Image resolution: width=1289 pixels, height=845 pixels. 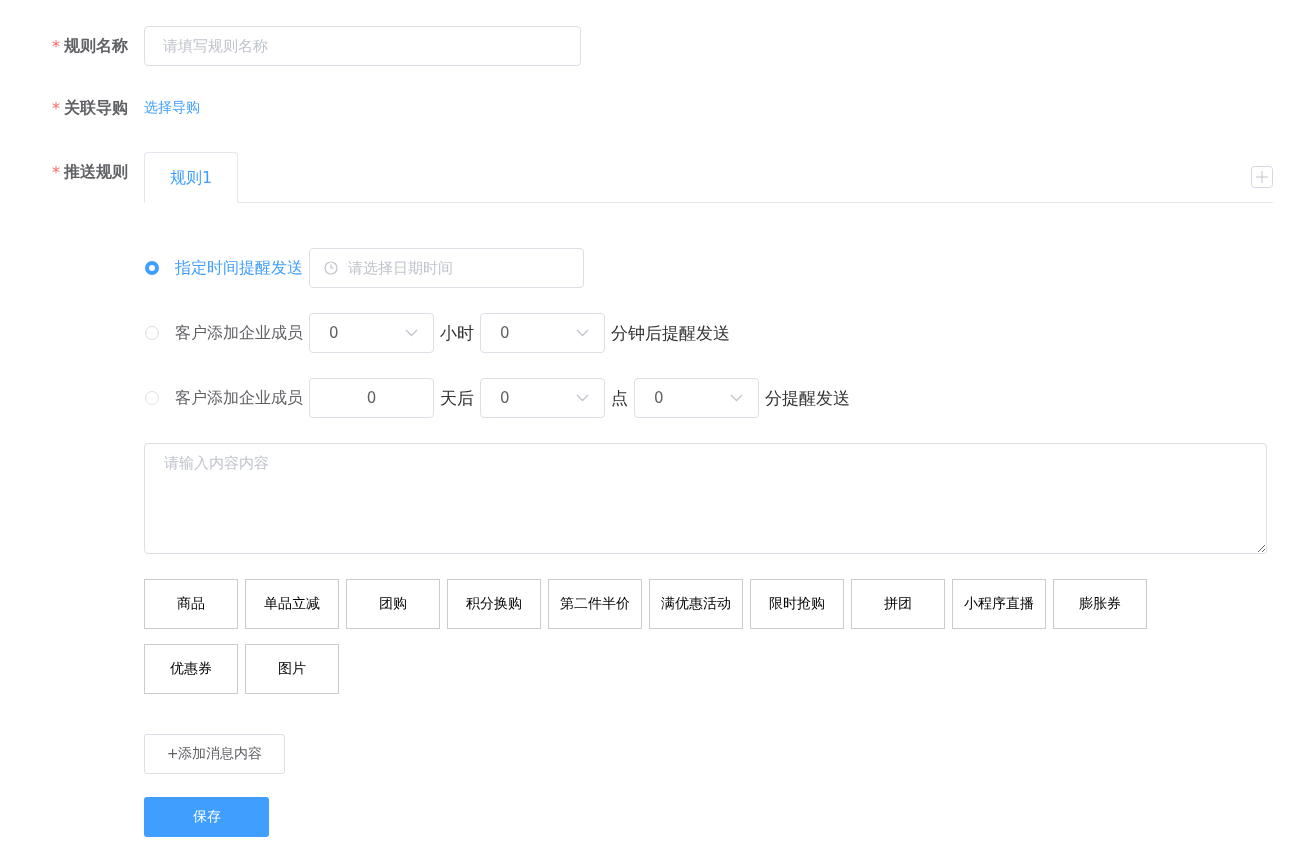 I want to click on unit-label: 天后, so click(x=457, y=398).